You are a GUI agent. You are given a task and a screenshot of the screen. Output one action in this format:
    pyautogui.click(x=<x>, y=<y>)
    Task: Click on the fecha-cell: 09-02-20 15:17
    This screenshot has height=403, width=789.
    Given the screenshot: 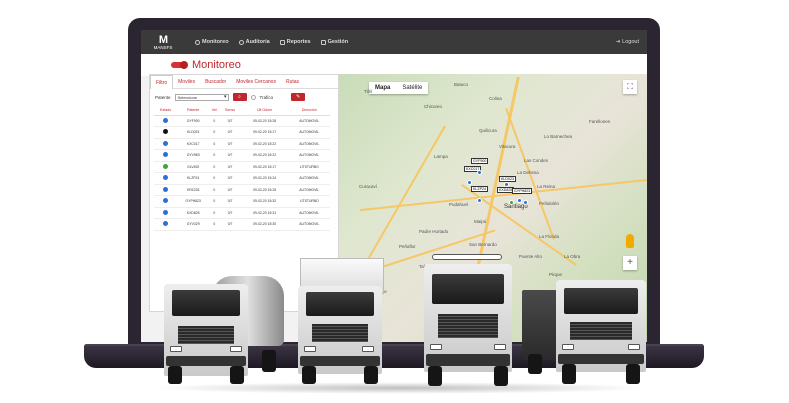 What is the action you would take?
    pyautogui.click(x=264, y=132)
    